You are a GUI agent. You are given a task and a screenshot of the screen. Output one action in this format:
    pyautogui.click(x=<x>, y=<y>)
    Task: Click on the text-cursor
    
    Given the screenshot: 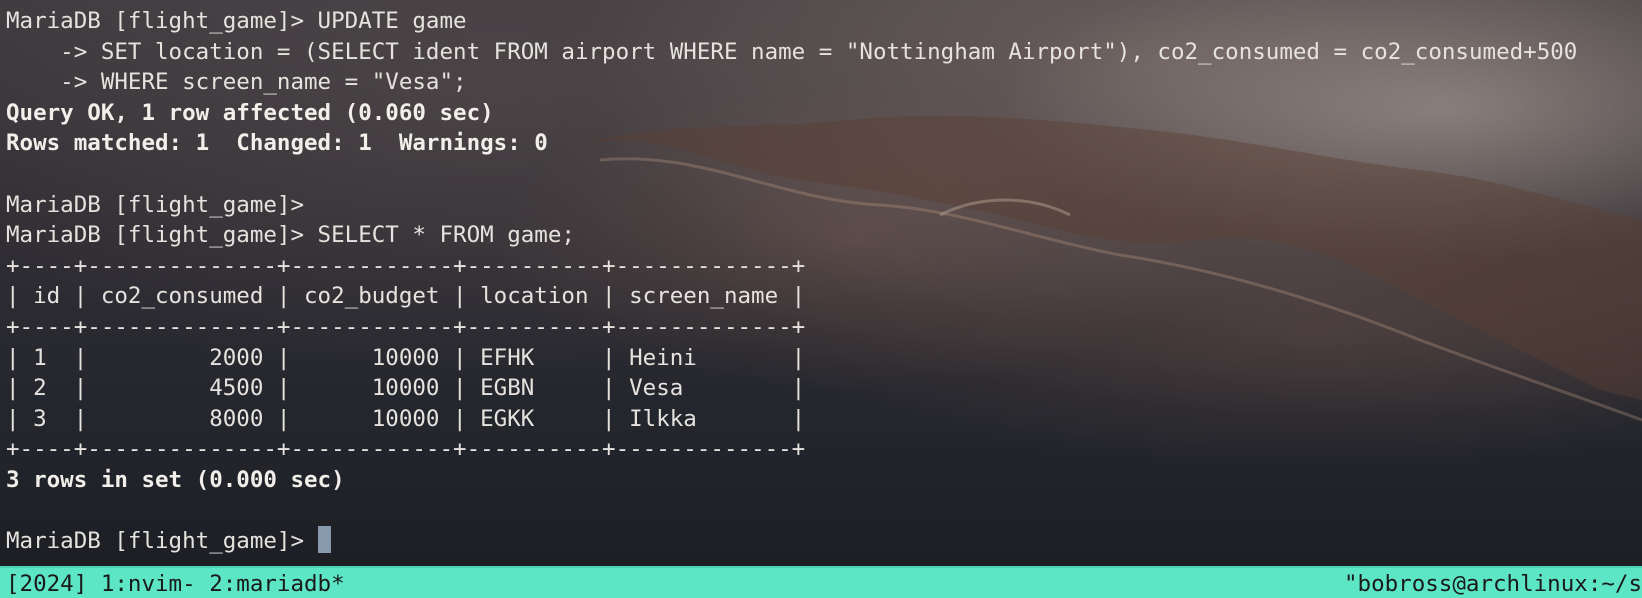 What is the action you would take?
    pyautogui.click(x=324, y=540)
    